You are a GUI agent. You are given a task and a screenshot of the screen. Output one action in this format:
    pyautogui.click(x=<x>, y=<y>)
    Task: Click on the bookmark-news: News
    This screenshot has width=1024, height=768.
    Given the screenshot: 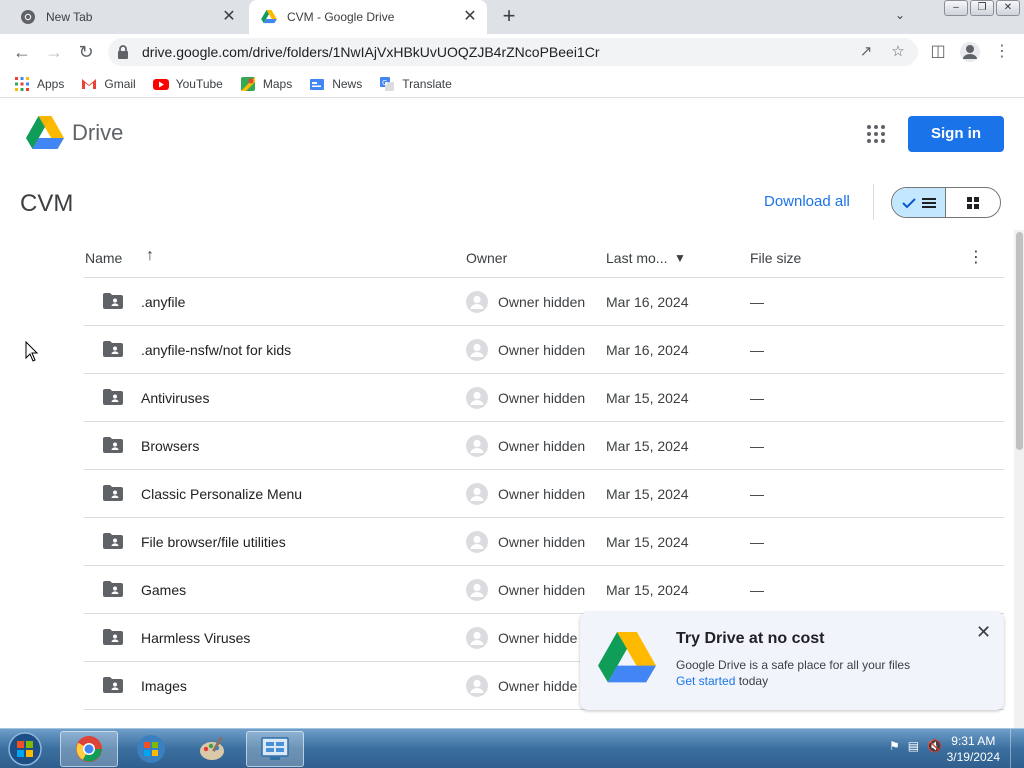 What is the action you would take?
    pyautogui.click(x=335, y=84)
    